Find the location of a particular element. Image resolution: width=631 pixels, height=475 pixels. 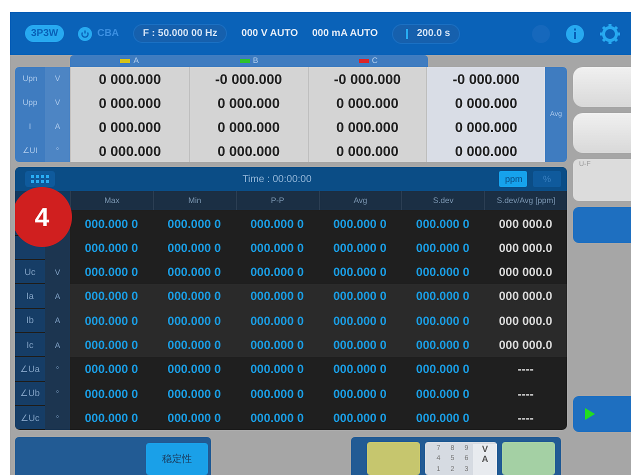

unit-toggle: % is located at coordinates (547, 179).